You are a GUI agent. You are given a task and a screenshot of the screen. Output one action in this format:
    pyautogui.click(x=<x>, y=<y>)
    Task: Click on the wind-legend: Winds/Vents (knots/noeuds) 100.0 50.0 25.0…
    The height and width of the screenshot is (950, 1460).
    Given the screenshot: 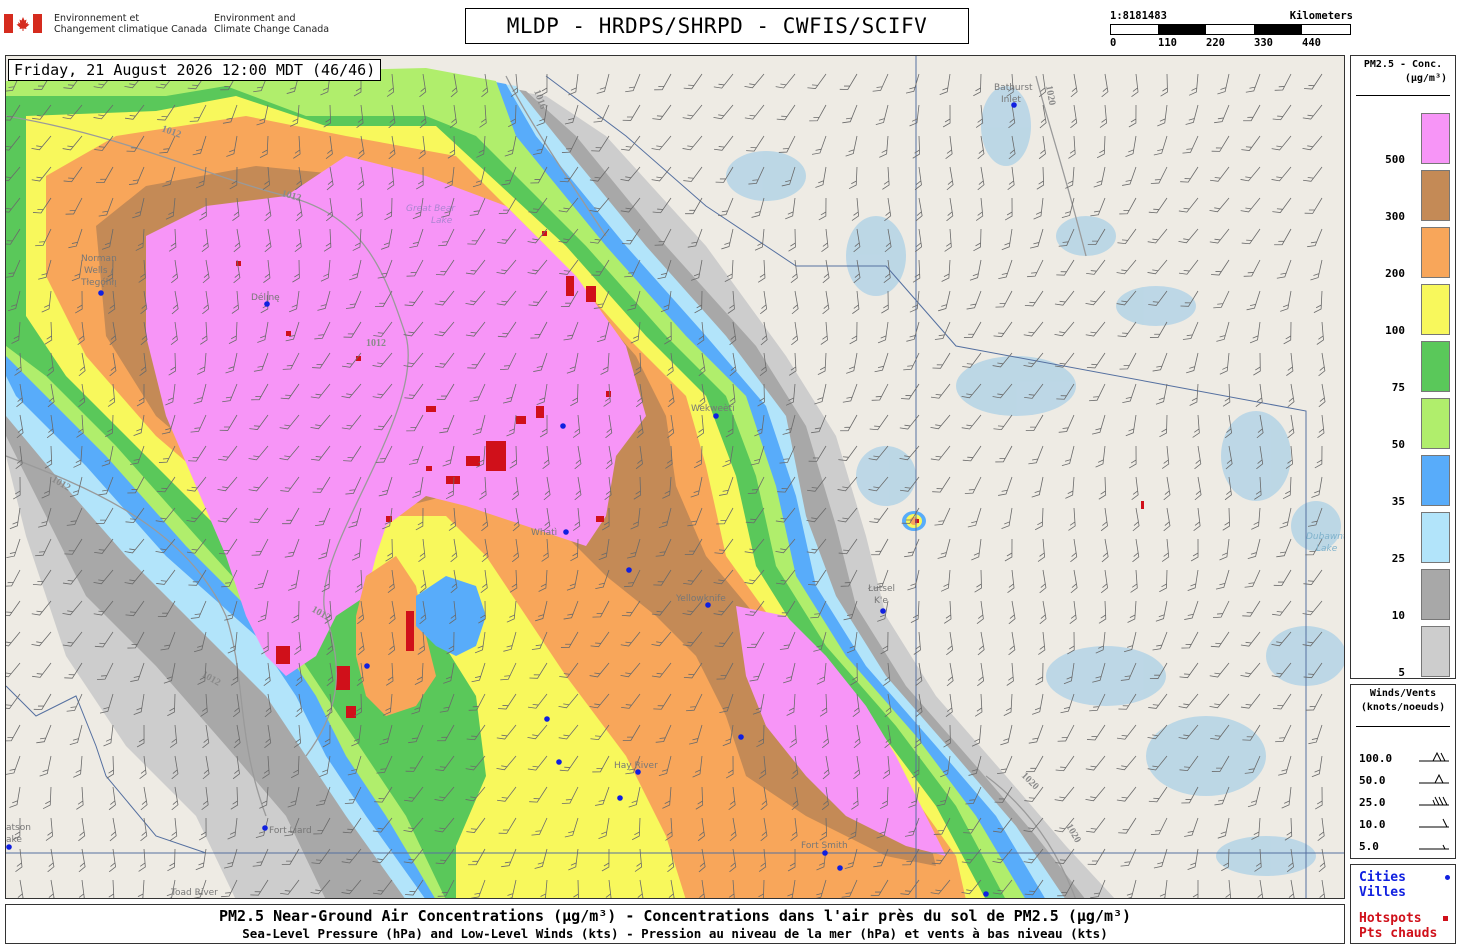 What is the action you would take?
    pyautogui.click(x=1403, y=771)
    